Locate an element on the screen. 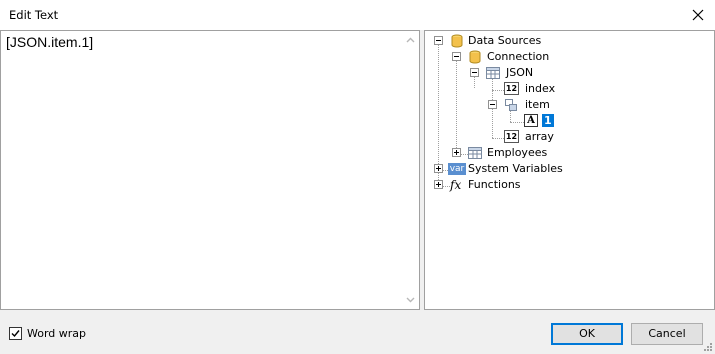  word-wrap-checkbox is located at coordinates (15, 333).